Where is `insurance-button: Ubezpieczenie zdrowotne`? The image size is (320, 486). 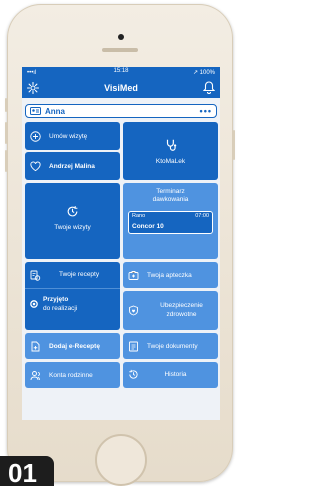
insurance-button: Ubezpieczenie zdrowotne is located at coordinates (170, 310).